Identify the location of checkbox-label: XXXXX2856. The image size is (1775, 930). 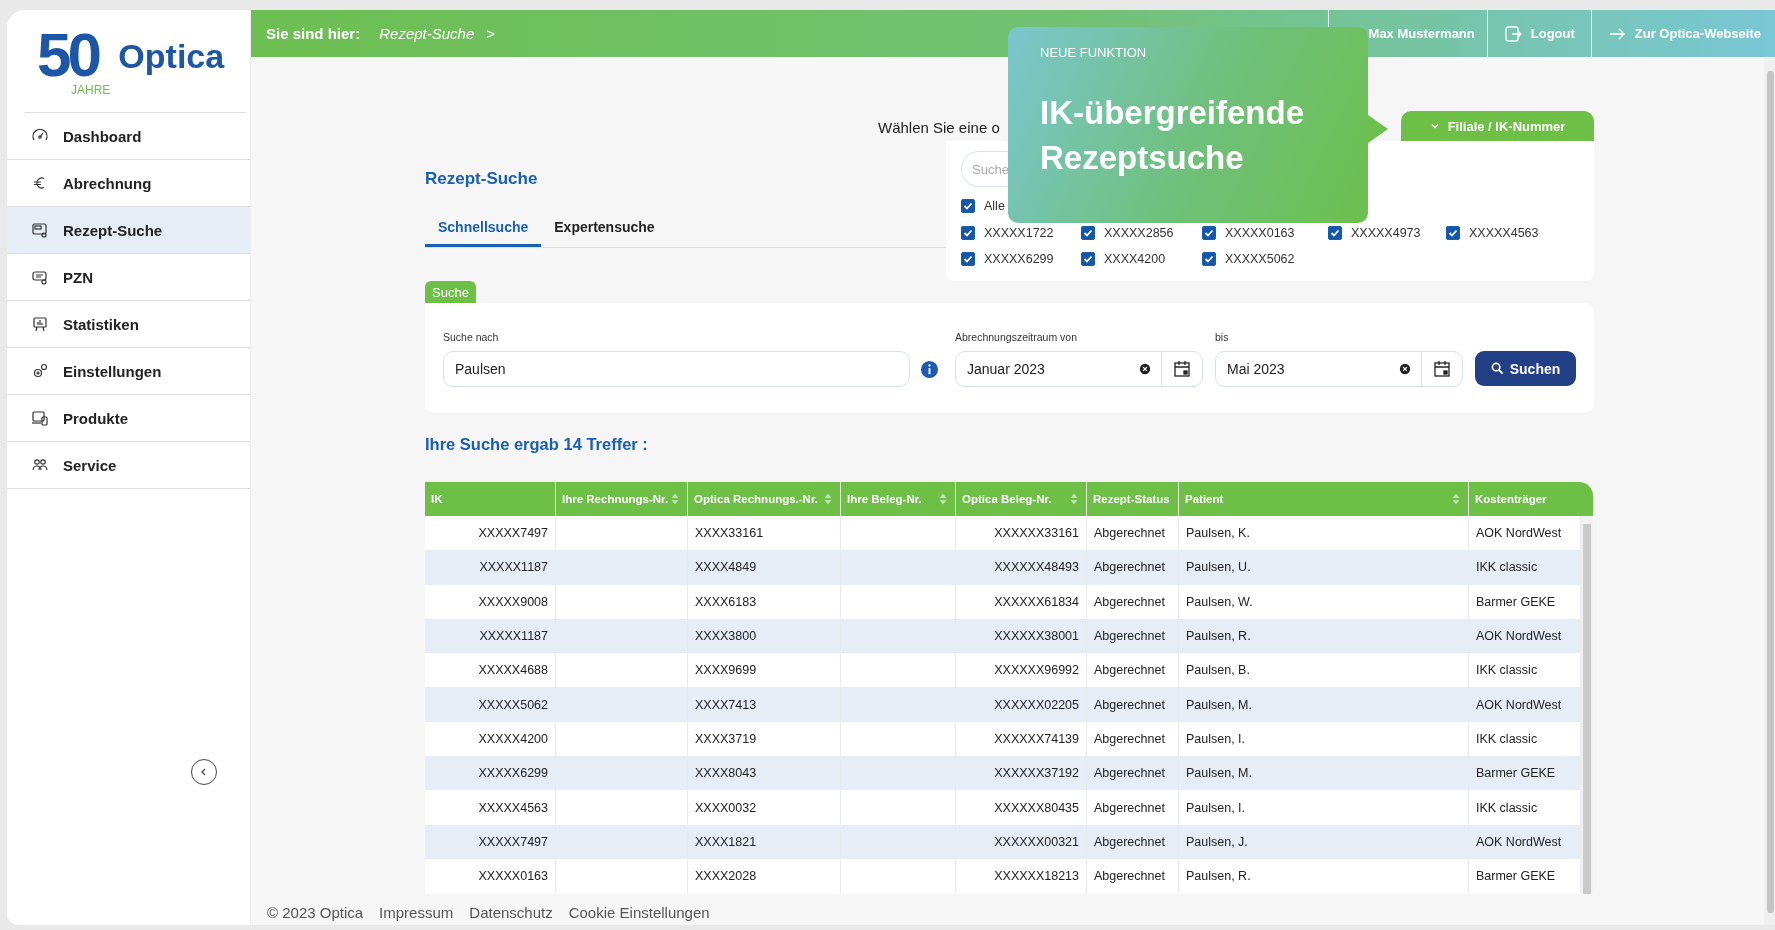
(1139, 233).